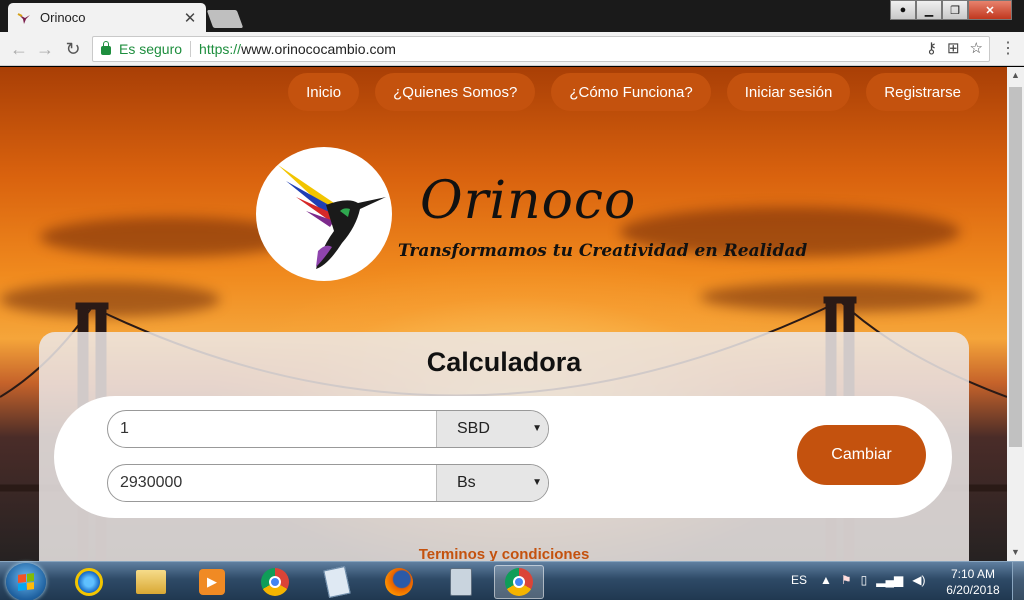 This screenshot has width=1024, height=600. Describe the element at coordinates (272, 429) in the screenshot. I see `from-amount-input: 1` at that location.